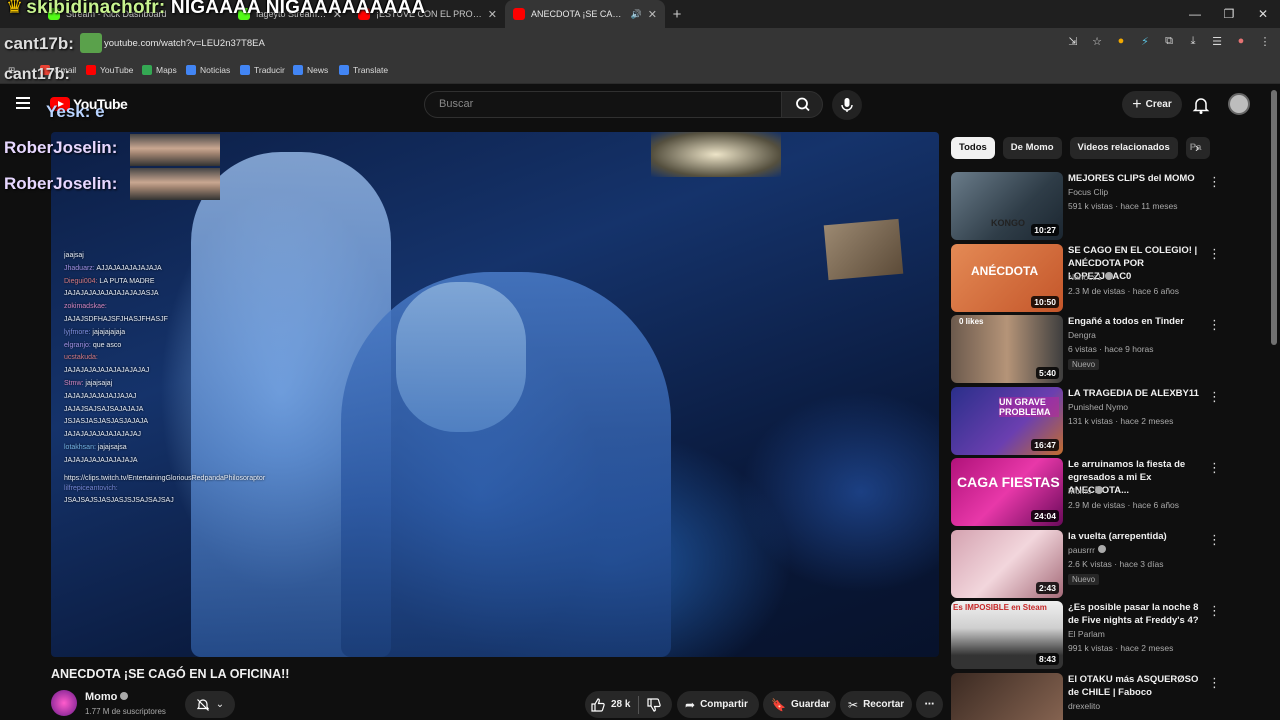 This screenshot has height=720, width=1280. What do you see at coordinates (184, 43) in the screenshot?
I see `url-field: youtube.com/watch?v=LEU2n37T8EA` at bounding box center [184, 43].